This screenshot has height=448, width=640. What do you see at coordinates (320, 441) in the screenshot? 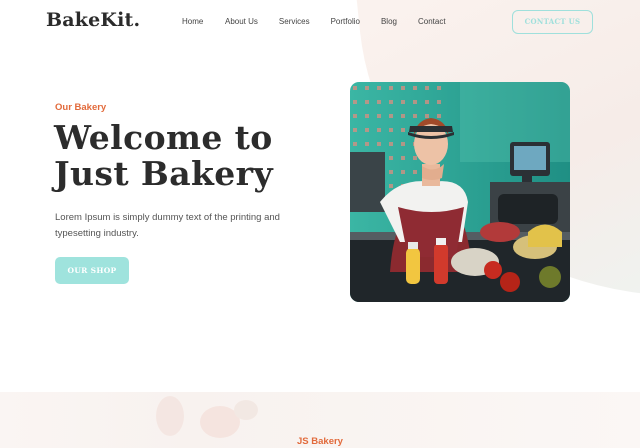
I see `section-eyebrow: JS Bakery` at bounding box center [320, 441].